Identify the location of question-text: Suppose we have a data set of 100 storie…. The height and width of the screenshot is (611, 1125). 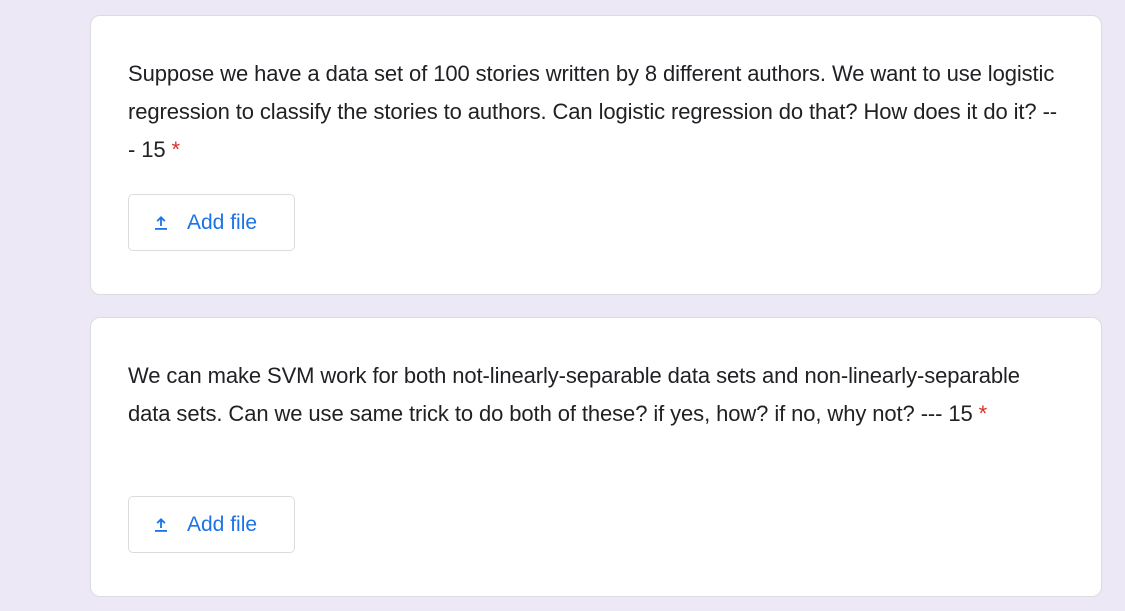
(593, 111).